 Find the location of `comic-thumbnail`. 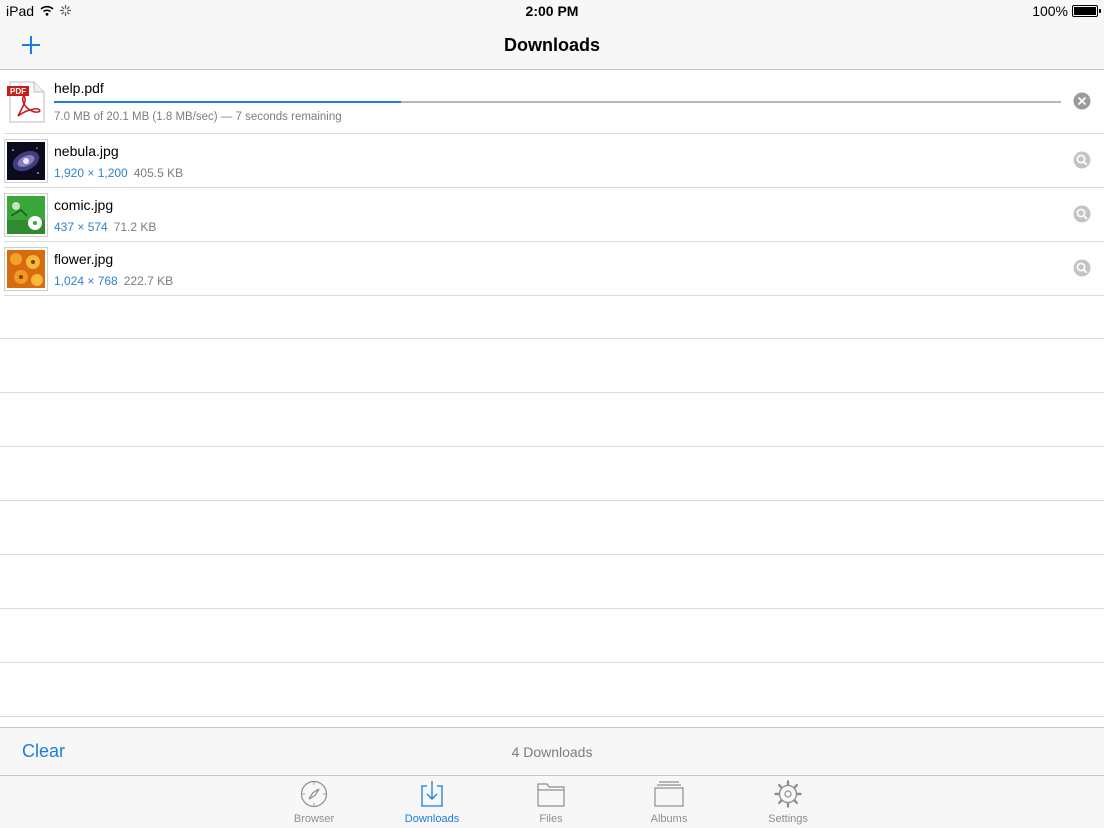

comic-thumbnail is located at coordinates (26, 215).